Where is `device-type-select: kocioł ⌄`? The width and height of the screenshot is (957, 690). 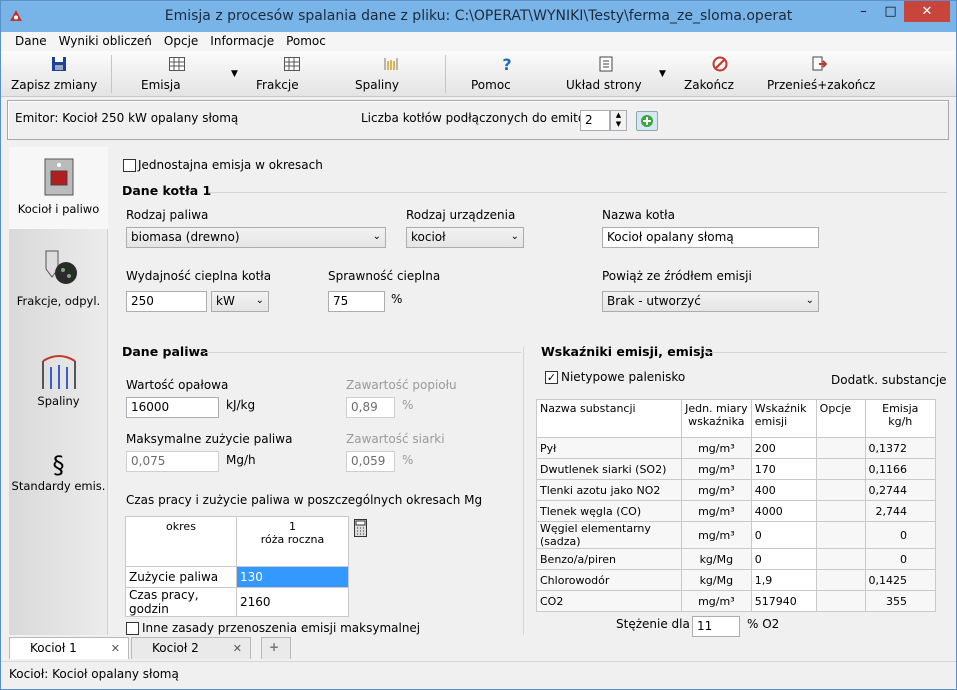
device-type-select: kocioł ⌄ is located at coordinates (465, 237).